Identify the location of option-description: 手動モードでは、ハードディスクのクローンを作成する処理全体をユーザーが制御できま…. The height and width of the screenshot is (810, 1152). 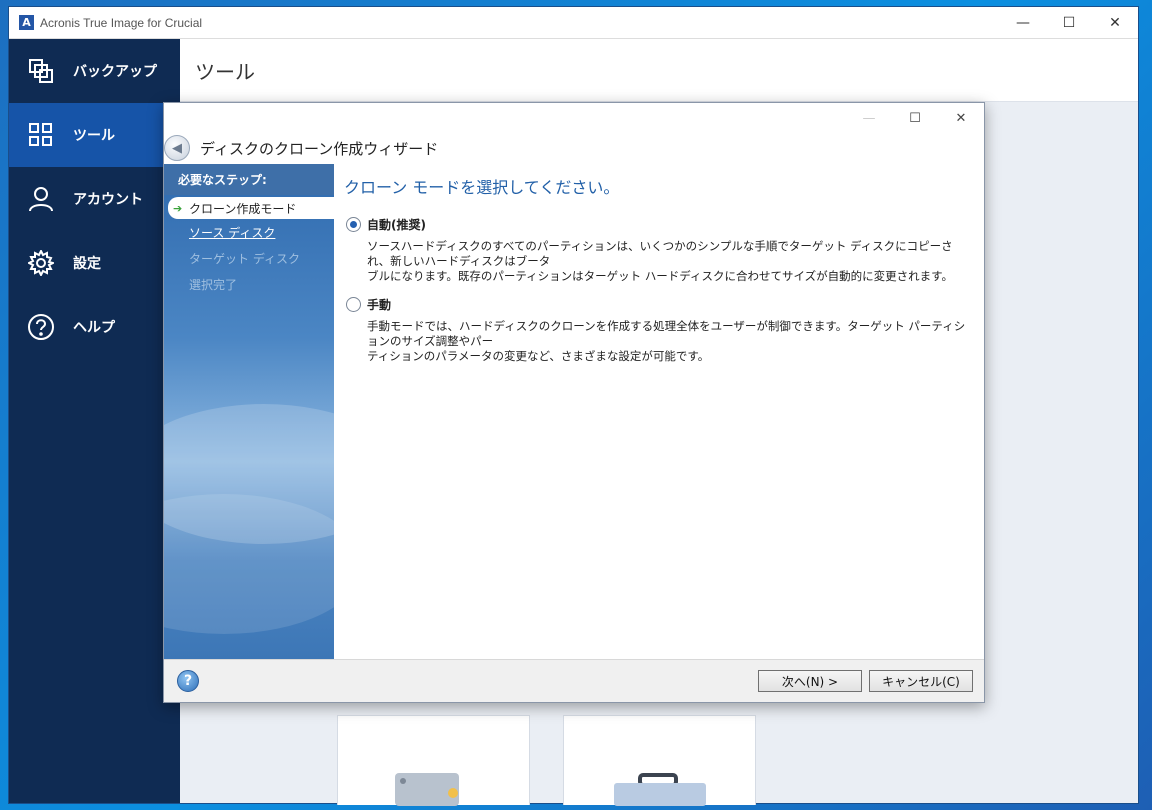
(670, 341).